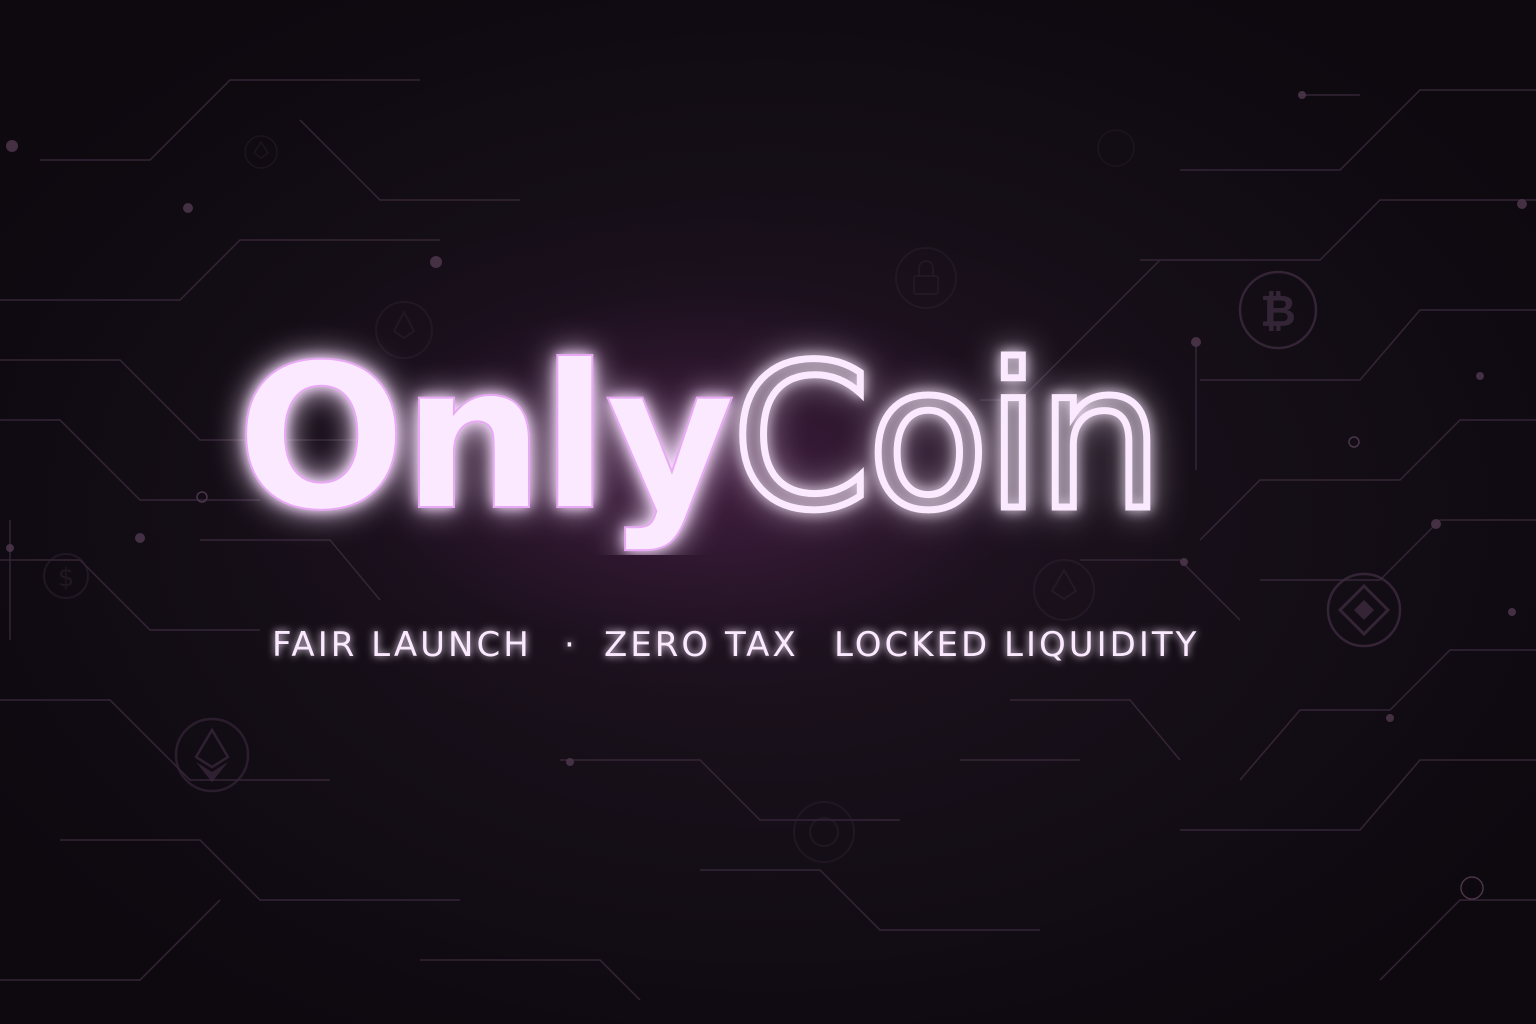 The width and height of the screenshot is (1536, 1024). What do you see at coordinates (701, 645) in the screenshot?
I see `tagline-zero-tax: ZERO TAX` at bounding box center [701, 645].